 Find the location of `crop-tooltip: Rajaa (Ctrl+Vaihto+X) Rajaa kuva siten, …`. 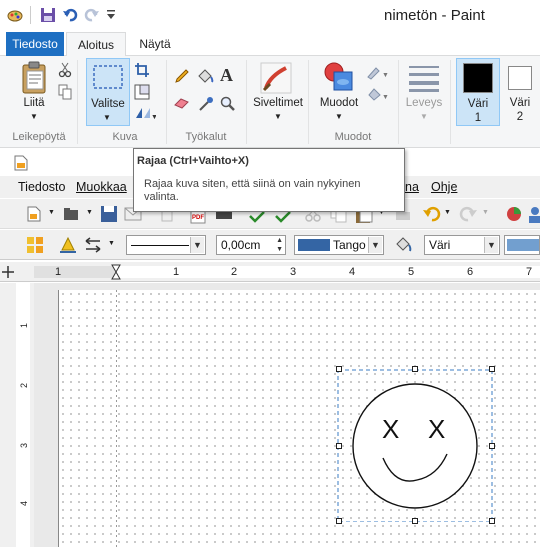

crop-tooltip: Rajaa (Ctrl+Vaihto+X) Rajaa kuva siten, … is located at coordinates (269, 180).